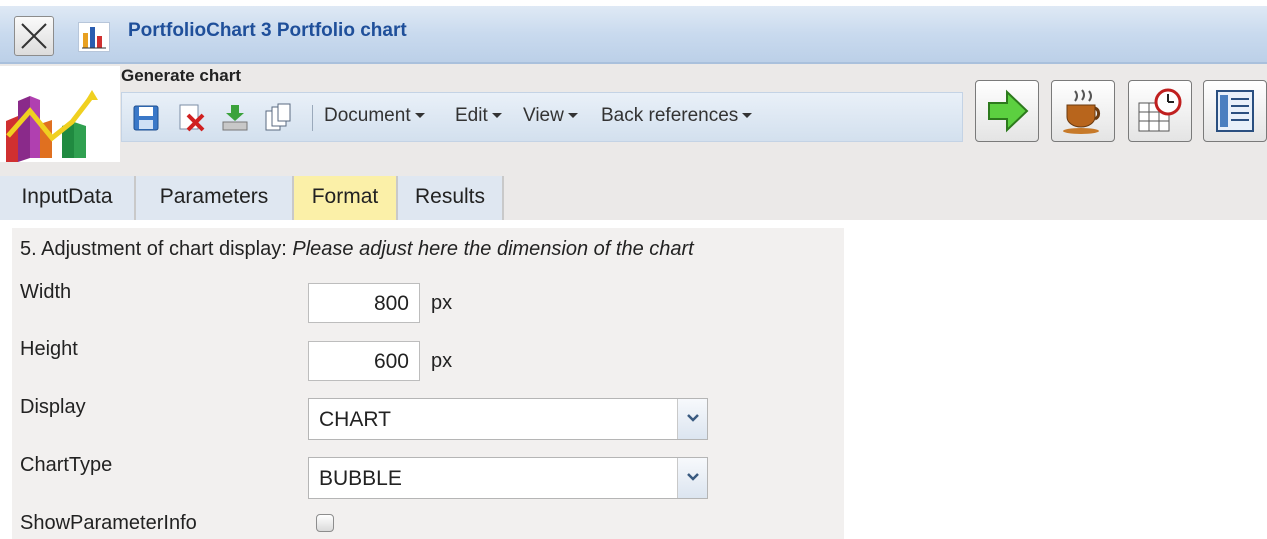 This screenshot has width=1267, height=539. What do you see at coordinates (191, 118) in the screenshot?
I see `delete-icon` at bounding box center [191, 118].